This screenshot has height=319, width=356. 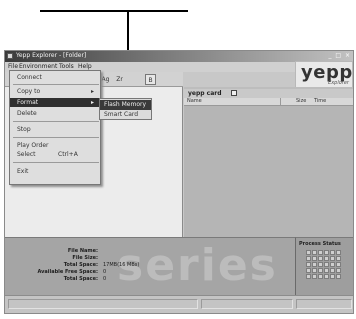 I want to click on card-icon, so click(x=234, y=93).